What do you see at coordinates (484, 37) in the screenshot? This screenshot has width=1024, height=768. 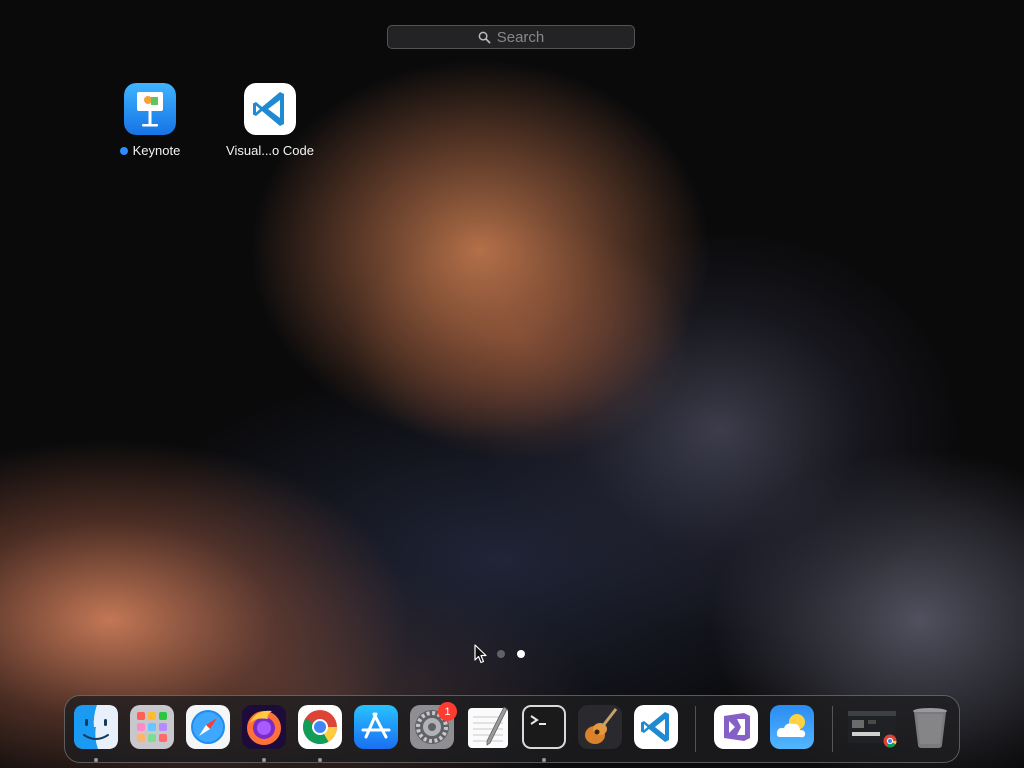 I see `search-icon` at bounding box center [484, 37].